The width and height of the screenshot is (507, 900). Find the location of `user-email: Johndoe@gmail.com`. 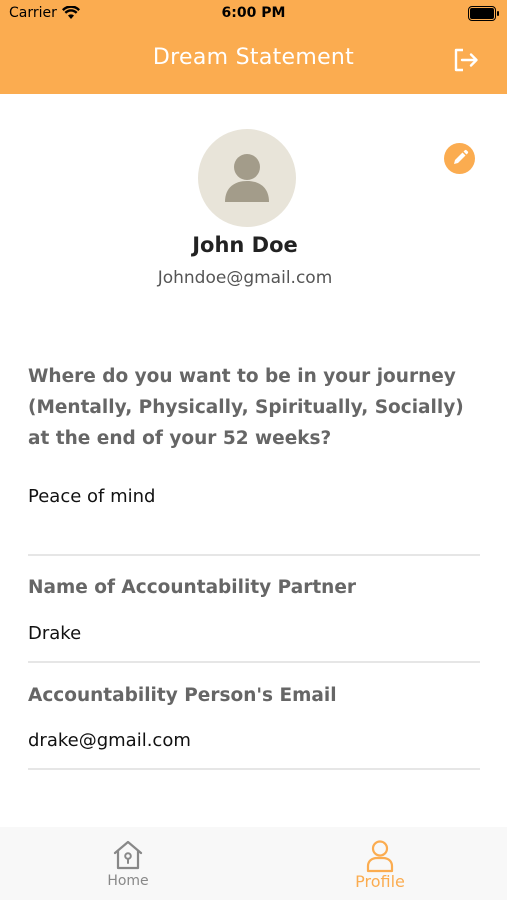

user-email: Johndoe@gmail.com is located at coordinates (245, 278).